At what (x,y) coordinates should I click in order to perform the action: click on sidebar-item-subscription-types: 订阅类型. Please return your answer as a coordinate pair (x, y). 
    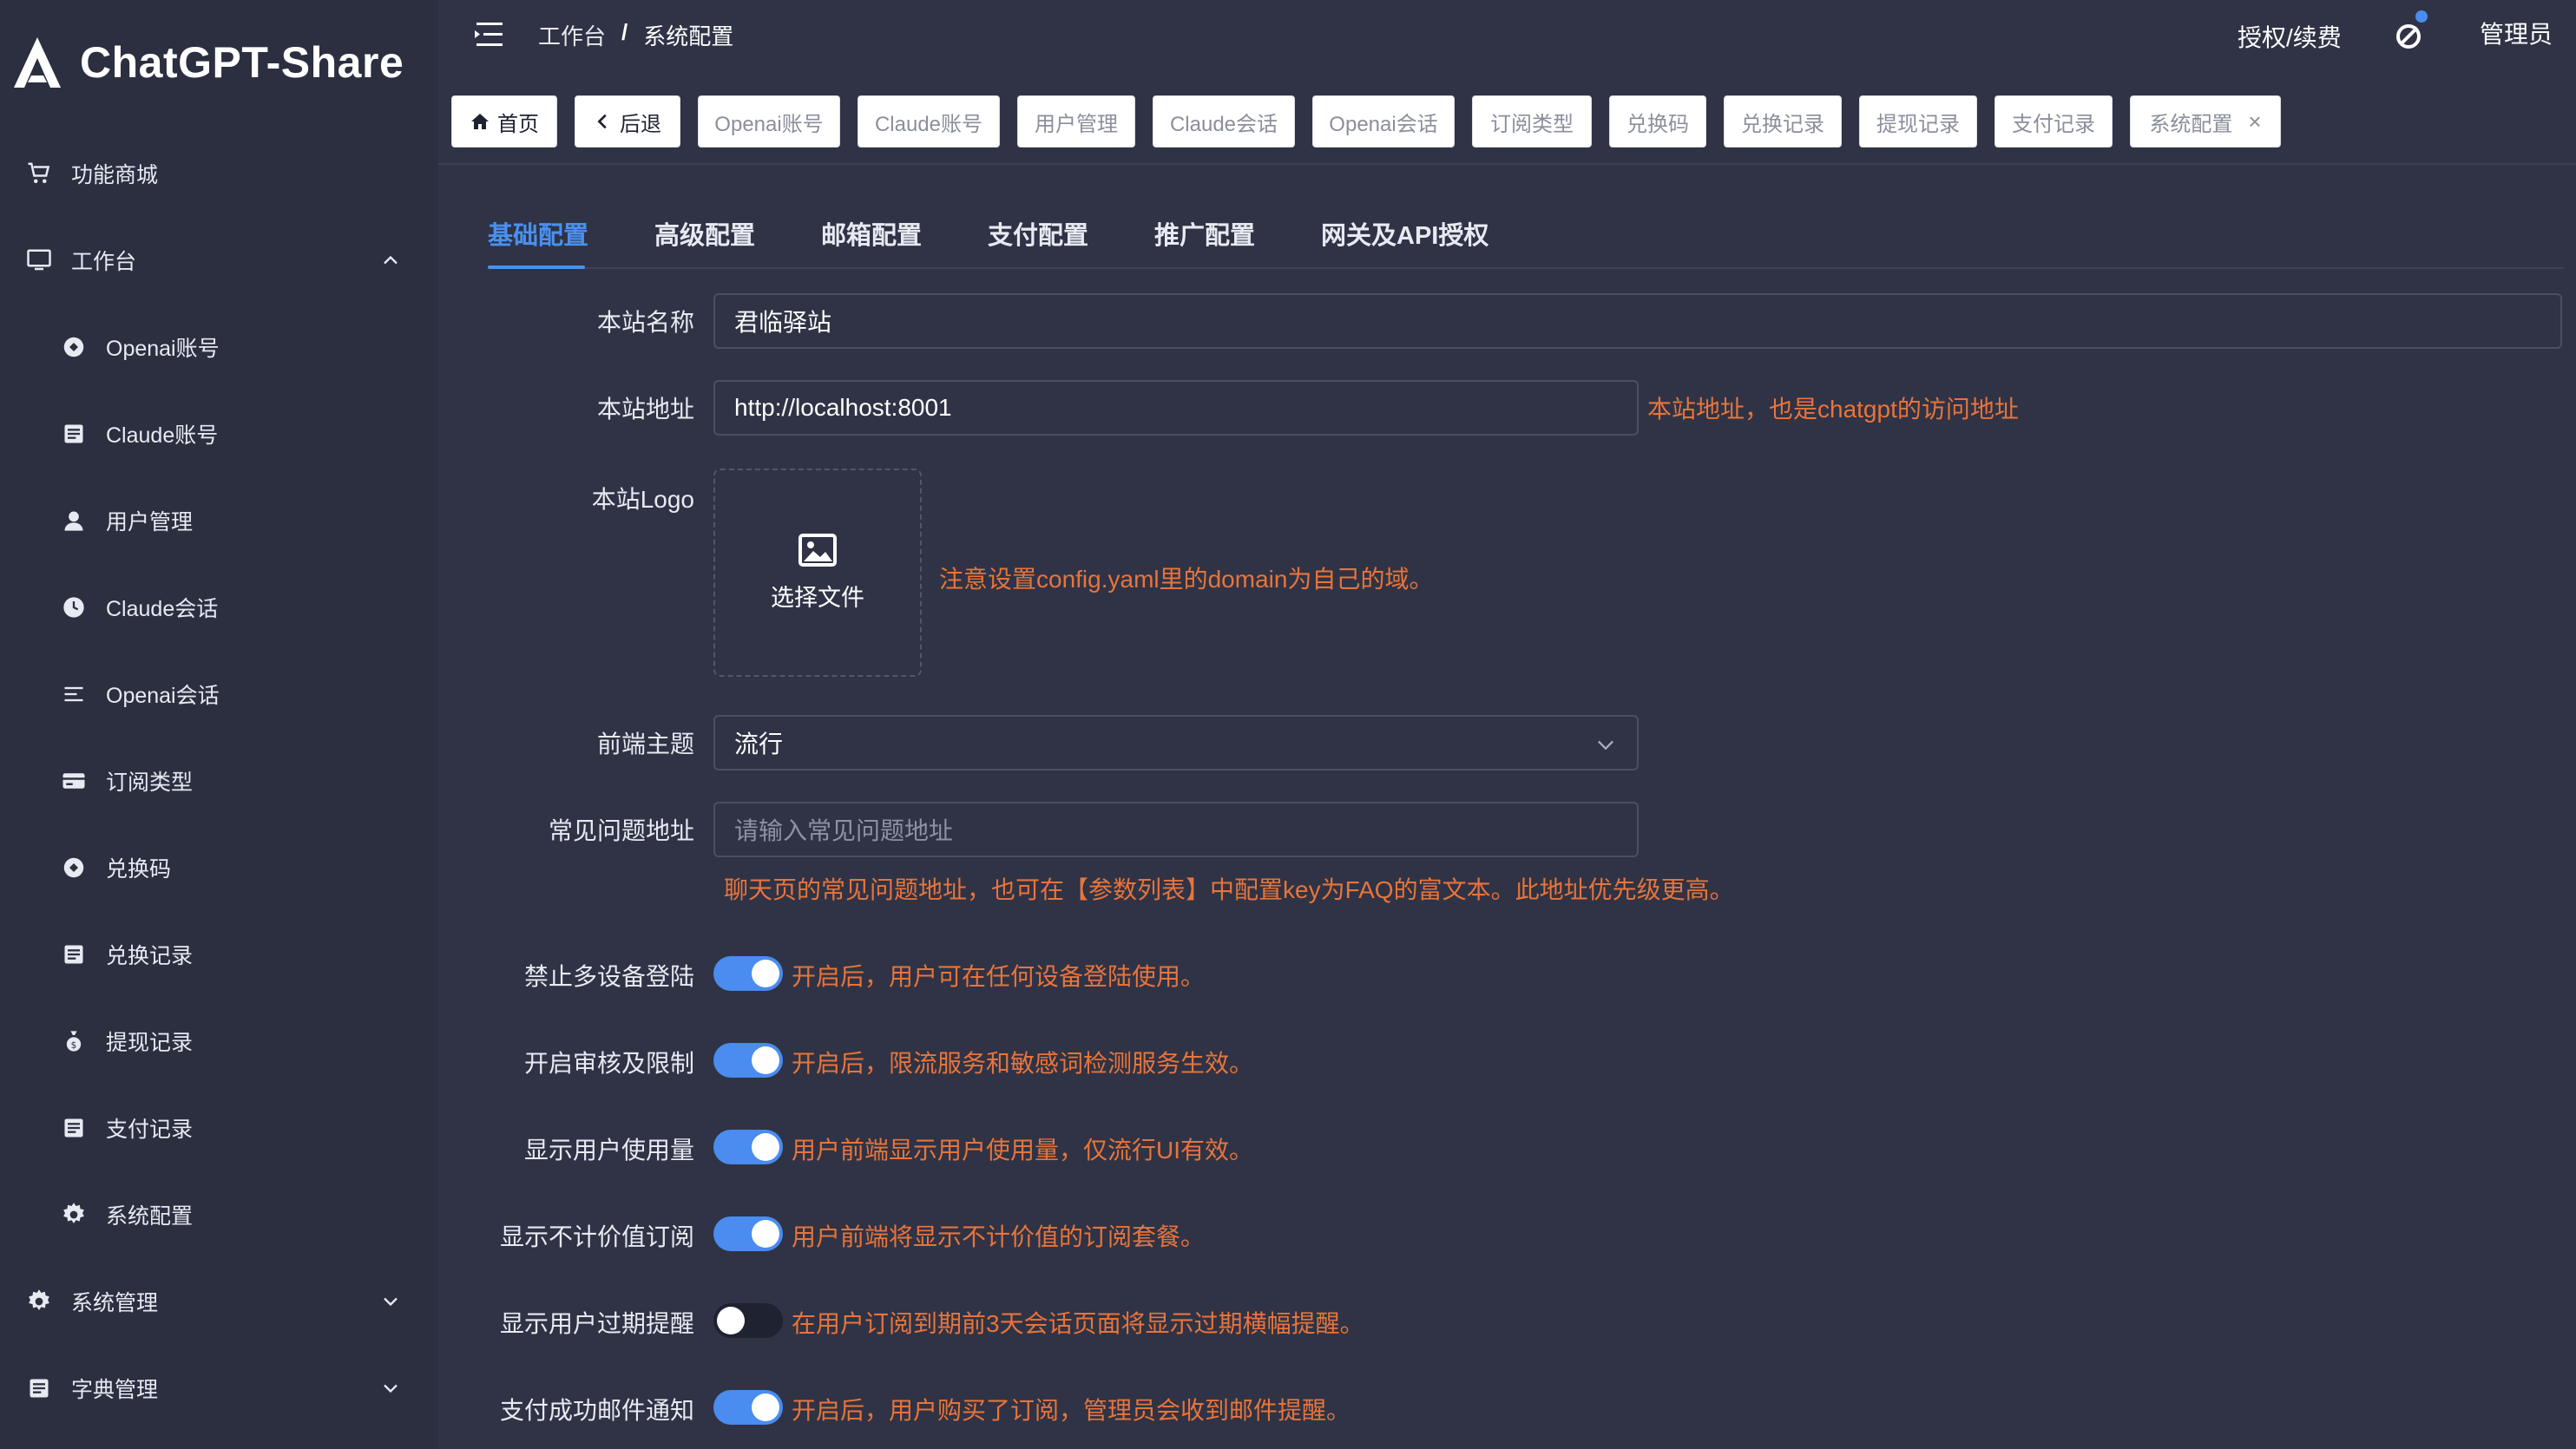
    Looking at the image, I should click on (219, 781).